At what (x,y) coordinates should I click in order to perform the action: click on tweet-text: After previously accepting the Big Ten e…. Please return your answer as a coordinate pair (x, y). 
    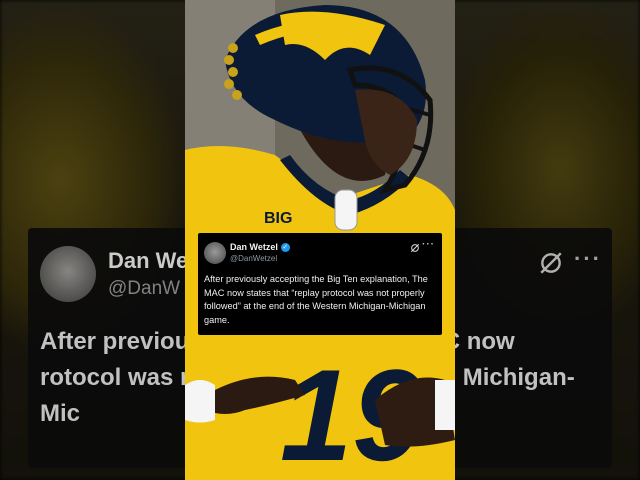
    Looking at the image, I should click on (316, 299).